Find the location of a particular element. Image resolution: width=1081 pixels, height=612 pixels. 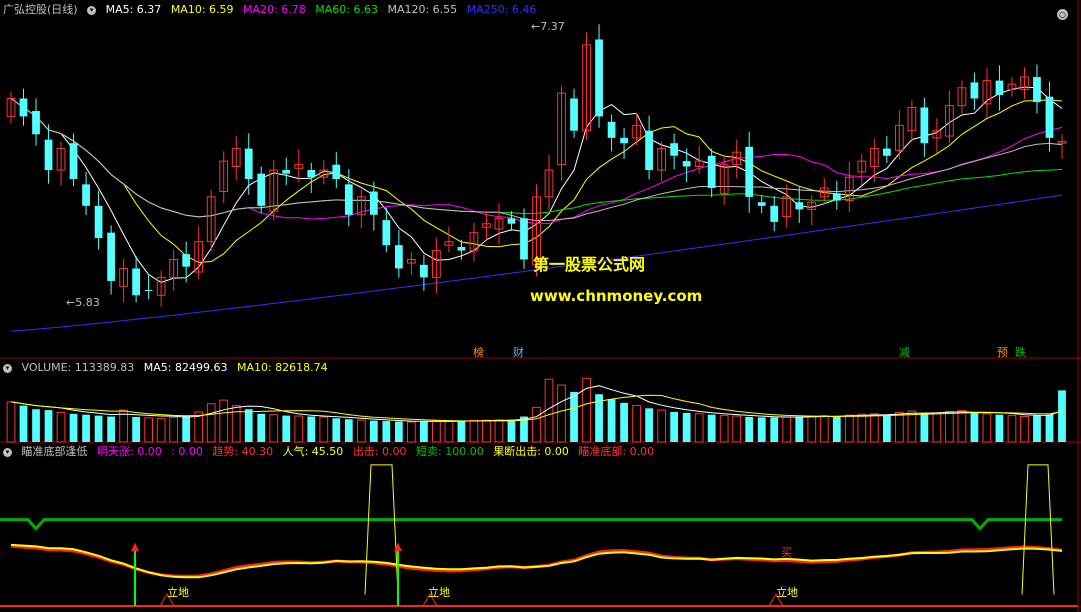

signal-label-mai: 买 is located at coordinates (786, 552).